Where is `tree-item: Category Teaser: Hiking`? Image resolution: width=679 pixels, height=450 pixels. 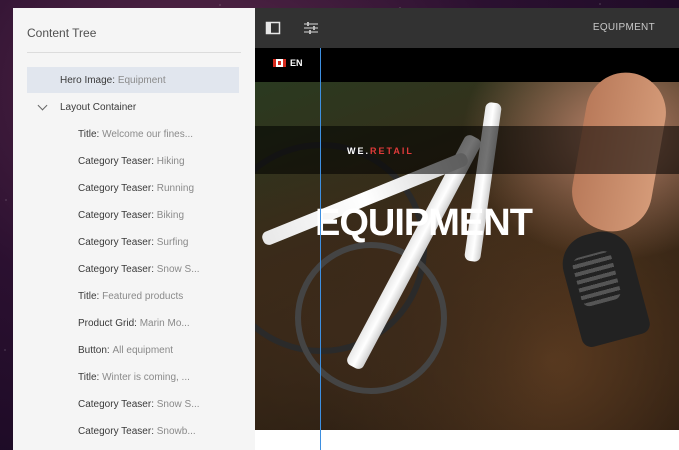
tree-item: Category Teaser: Hiking is located at coordinates (133, 161).